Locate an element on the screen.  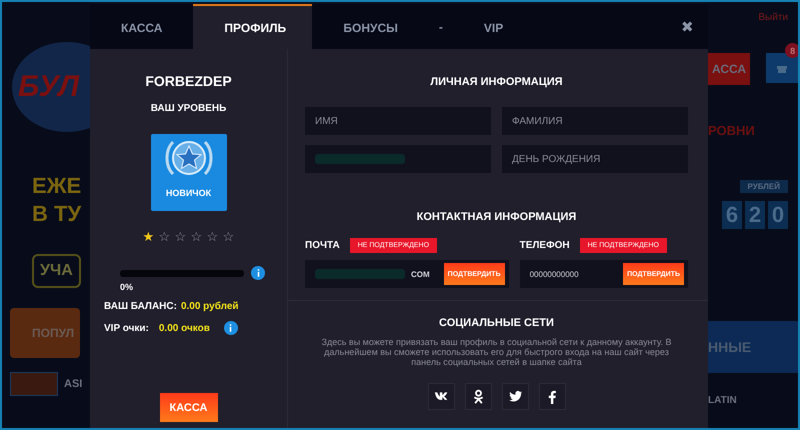
level-heading: ВАШ УРОВЕНЬ is located at coordinates (188, 108).